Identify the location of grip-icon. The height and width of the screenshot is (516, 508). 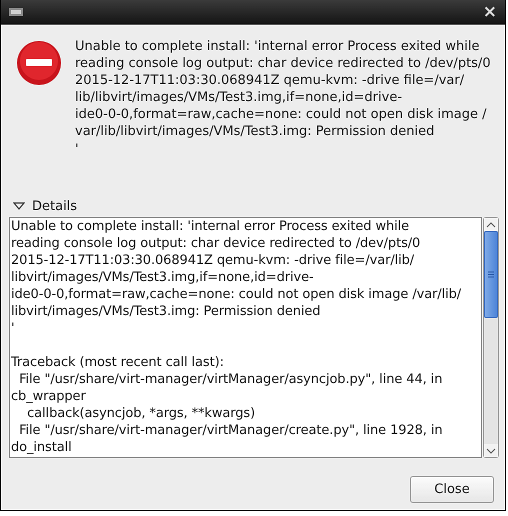
(491, 274).